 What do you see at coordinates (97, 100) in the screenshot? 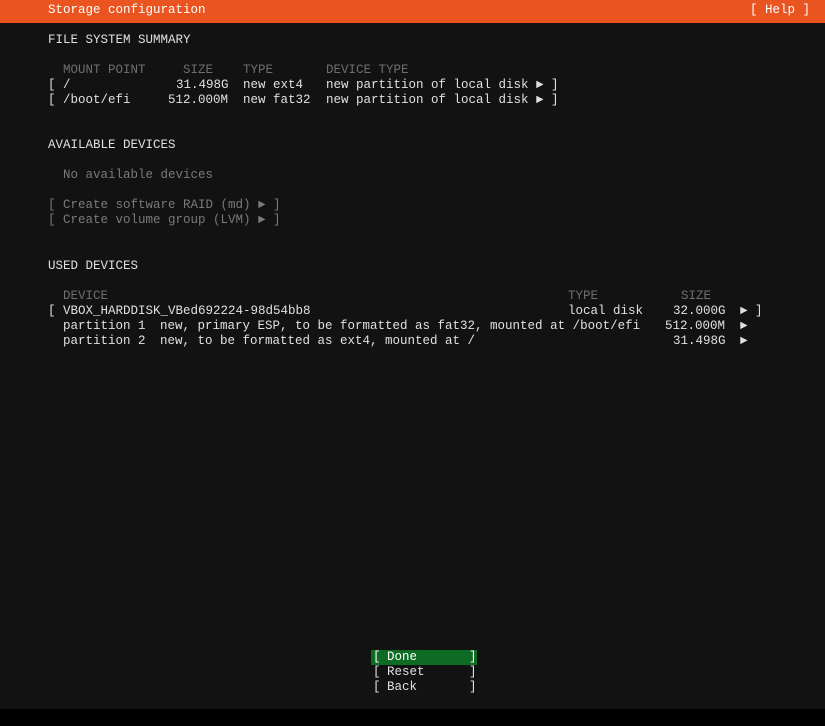
I see `mount-point: /boot/efi` at bounding box center [97, 100].